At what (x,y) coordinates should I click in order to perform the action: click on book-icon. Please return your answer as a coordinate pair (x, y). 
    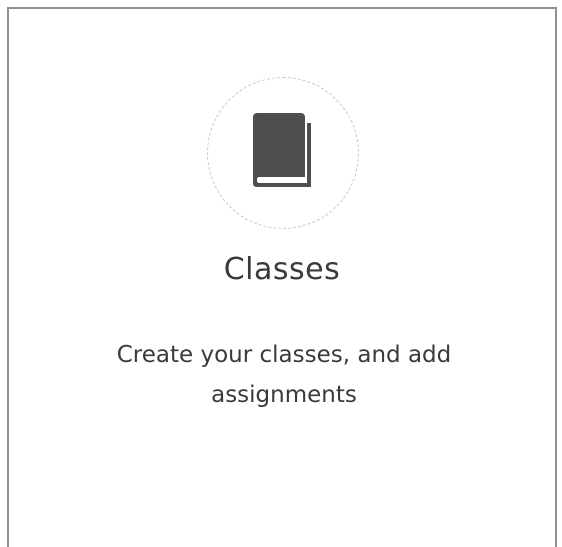
    Looking at the image, I should click on (283, 153).